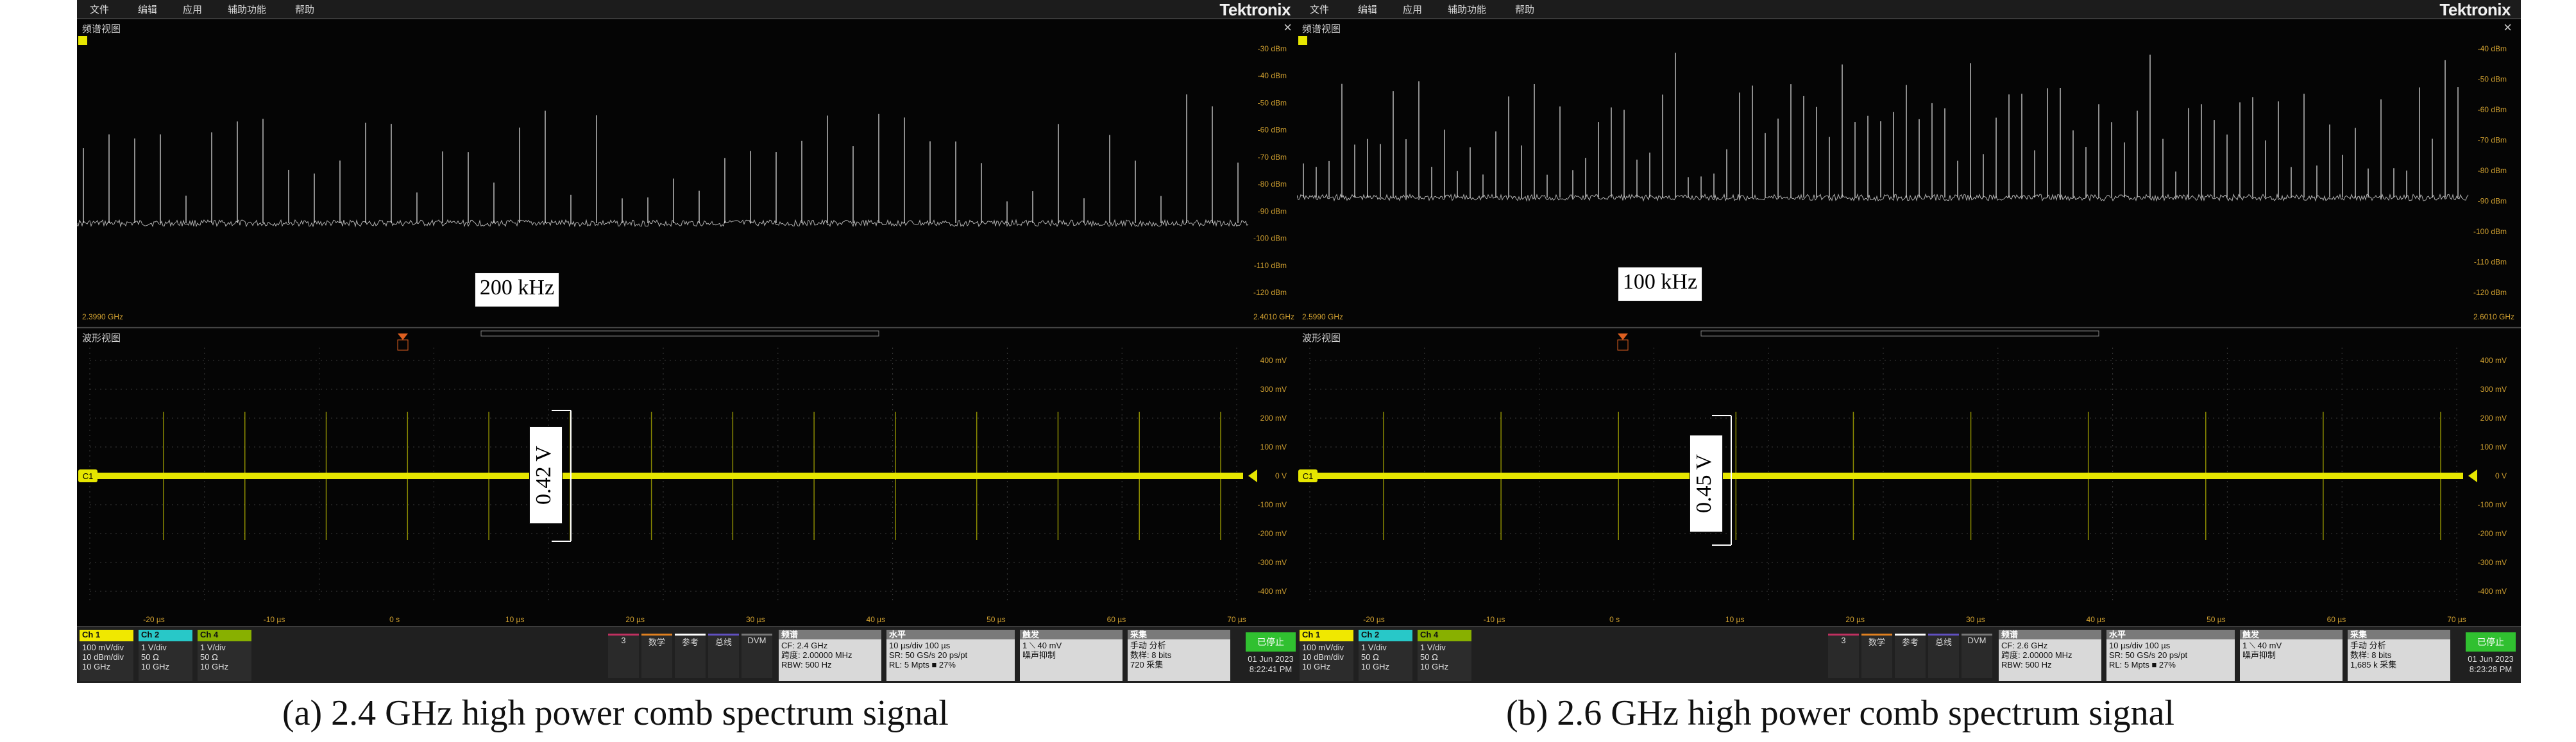 Image resolution: width=2576 pixels, height=742 pixels. What do you see at coordinates (2492, 48) in the screenshot?
I see `dbm-tick-label: -40 dBm` at bounding box center [2492, 48].